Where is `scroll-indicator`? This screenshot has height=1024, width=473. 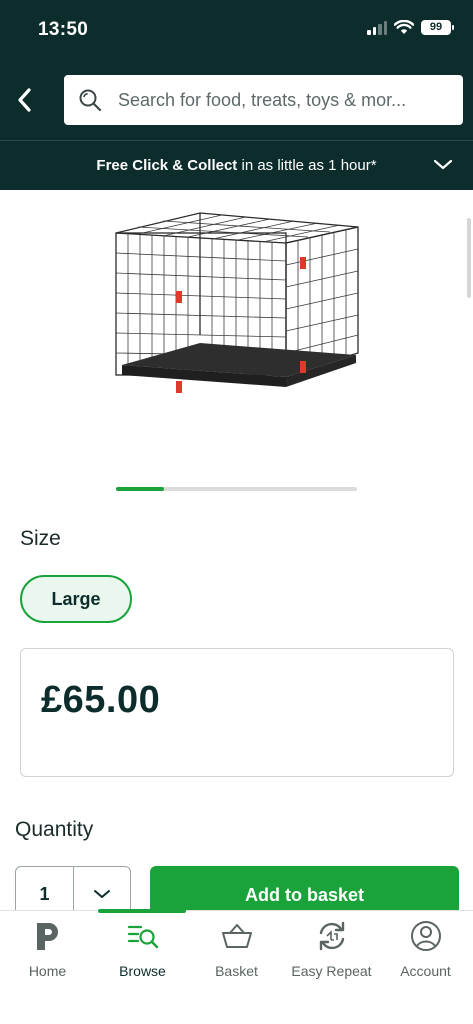
scroll-indicator is located at coordinates (469, 258).